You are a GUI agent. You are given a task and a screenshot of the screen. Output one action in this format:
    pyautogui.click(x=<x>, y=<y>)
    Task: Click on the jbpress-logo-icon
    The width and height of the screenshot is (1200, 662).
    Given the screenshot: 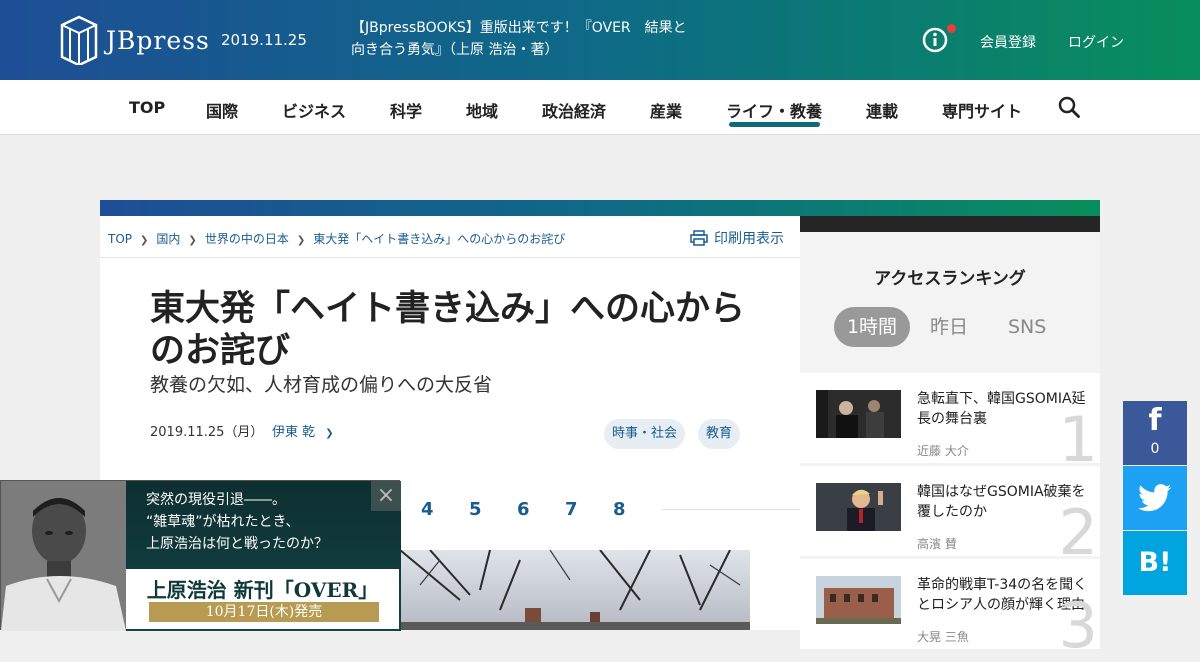 What is the action you would take?
    pyautogui.click(x=79, y=40)
    